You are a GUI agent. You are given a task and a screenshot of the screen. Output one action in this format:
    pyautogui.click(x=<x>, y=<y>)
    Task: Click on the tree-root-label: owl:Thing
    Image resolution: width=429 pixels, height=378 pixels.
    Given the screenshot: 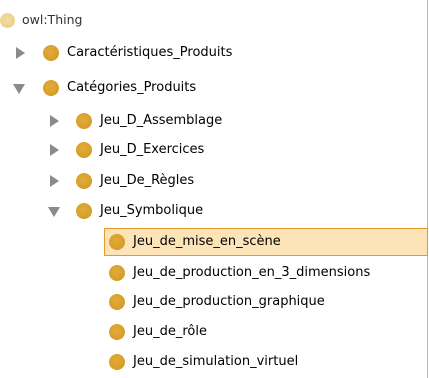 What is the action you would take?
    pyautogui.click(x=52, y=19)
    